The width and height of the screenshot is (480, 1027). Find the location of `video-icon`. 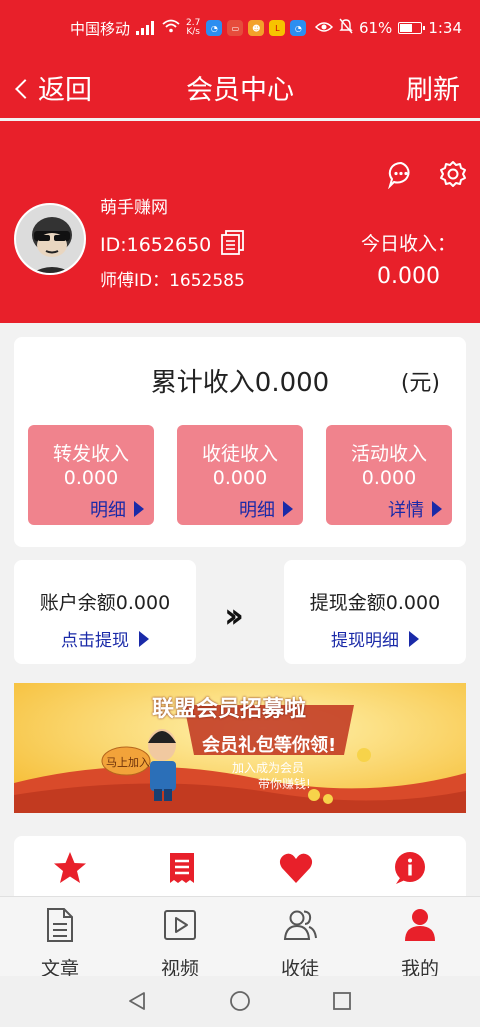

video-icon is located at coordinates (180, 925).